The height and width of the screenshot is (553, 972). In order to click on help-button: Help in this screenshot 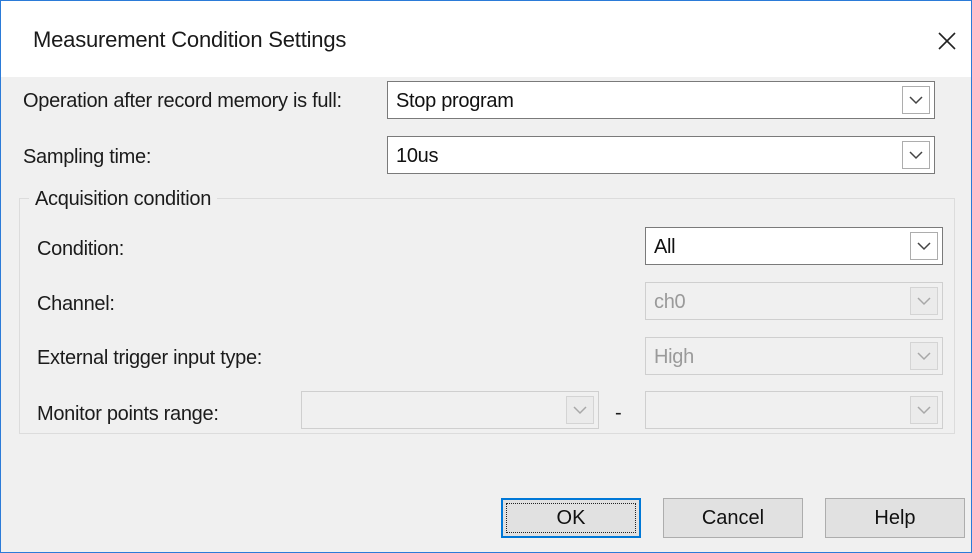, I will do `click(895, 518)`.